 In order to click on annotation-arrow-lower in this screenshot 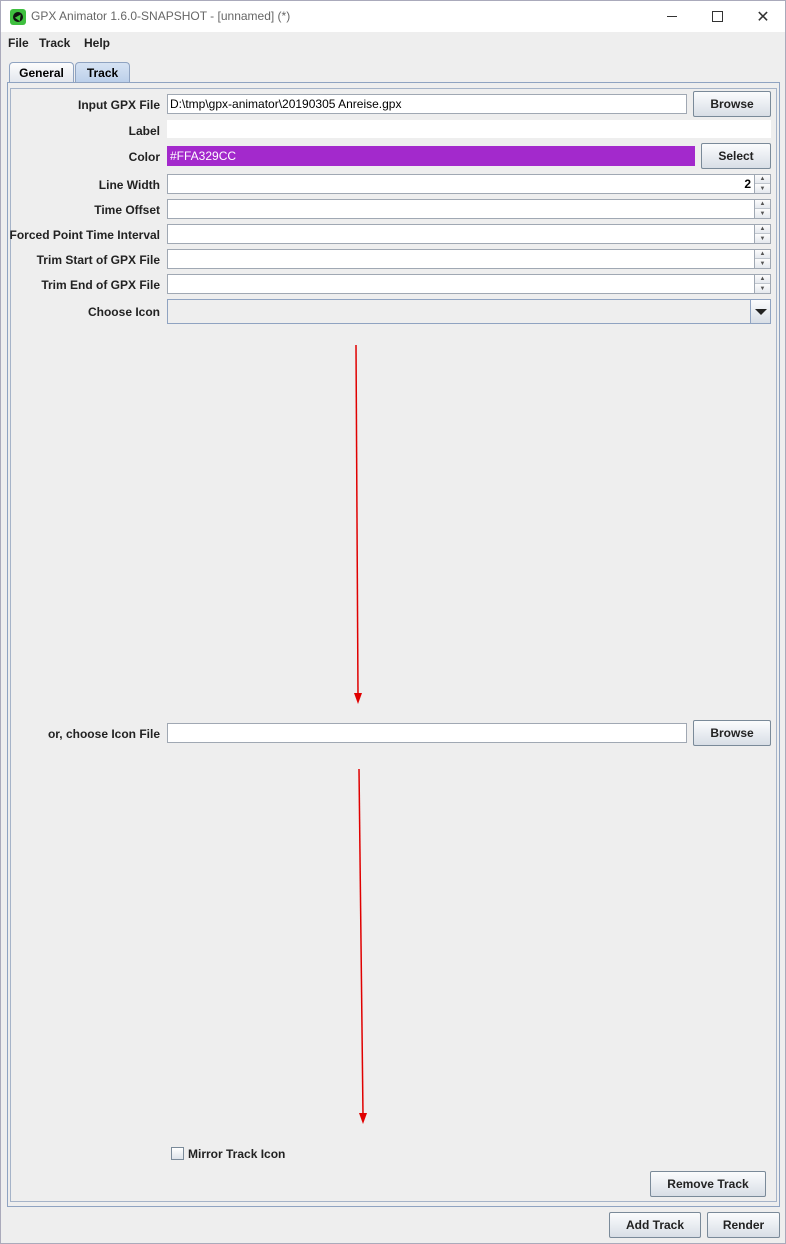, I will do `click(361, 942)`.